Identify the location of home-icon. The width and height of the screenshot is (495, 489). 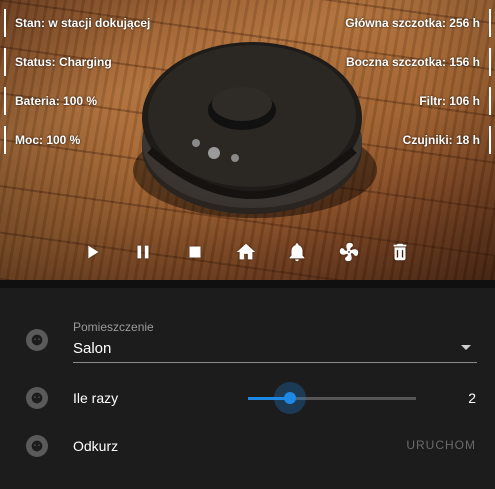
(246, 251).